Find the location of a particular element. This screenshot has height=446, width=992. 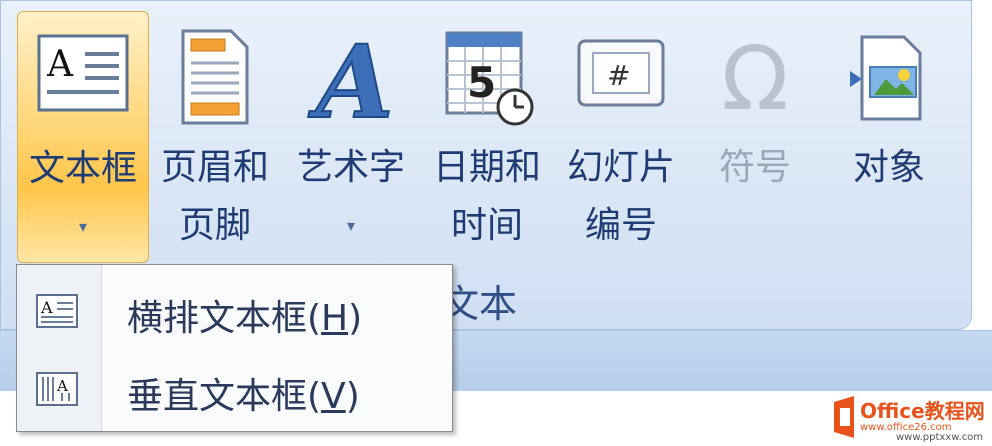

wordart-label: 艺术字 is located at coordinates (350, 167).